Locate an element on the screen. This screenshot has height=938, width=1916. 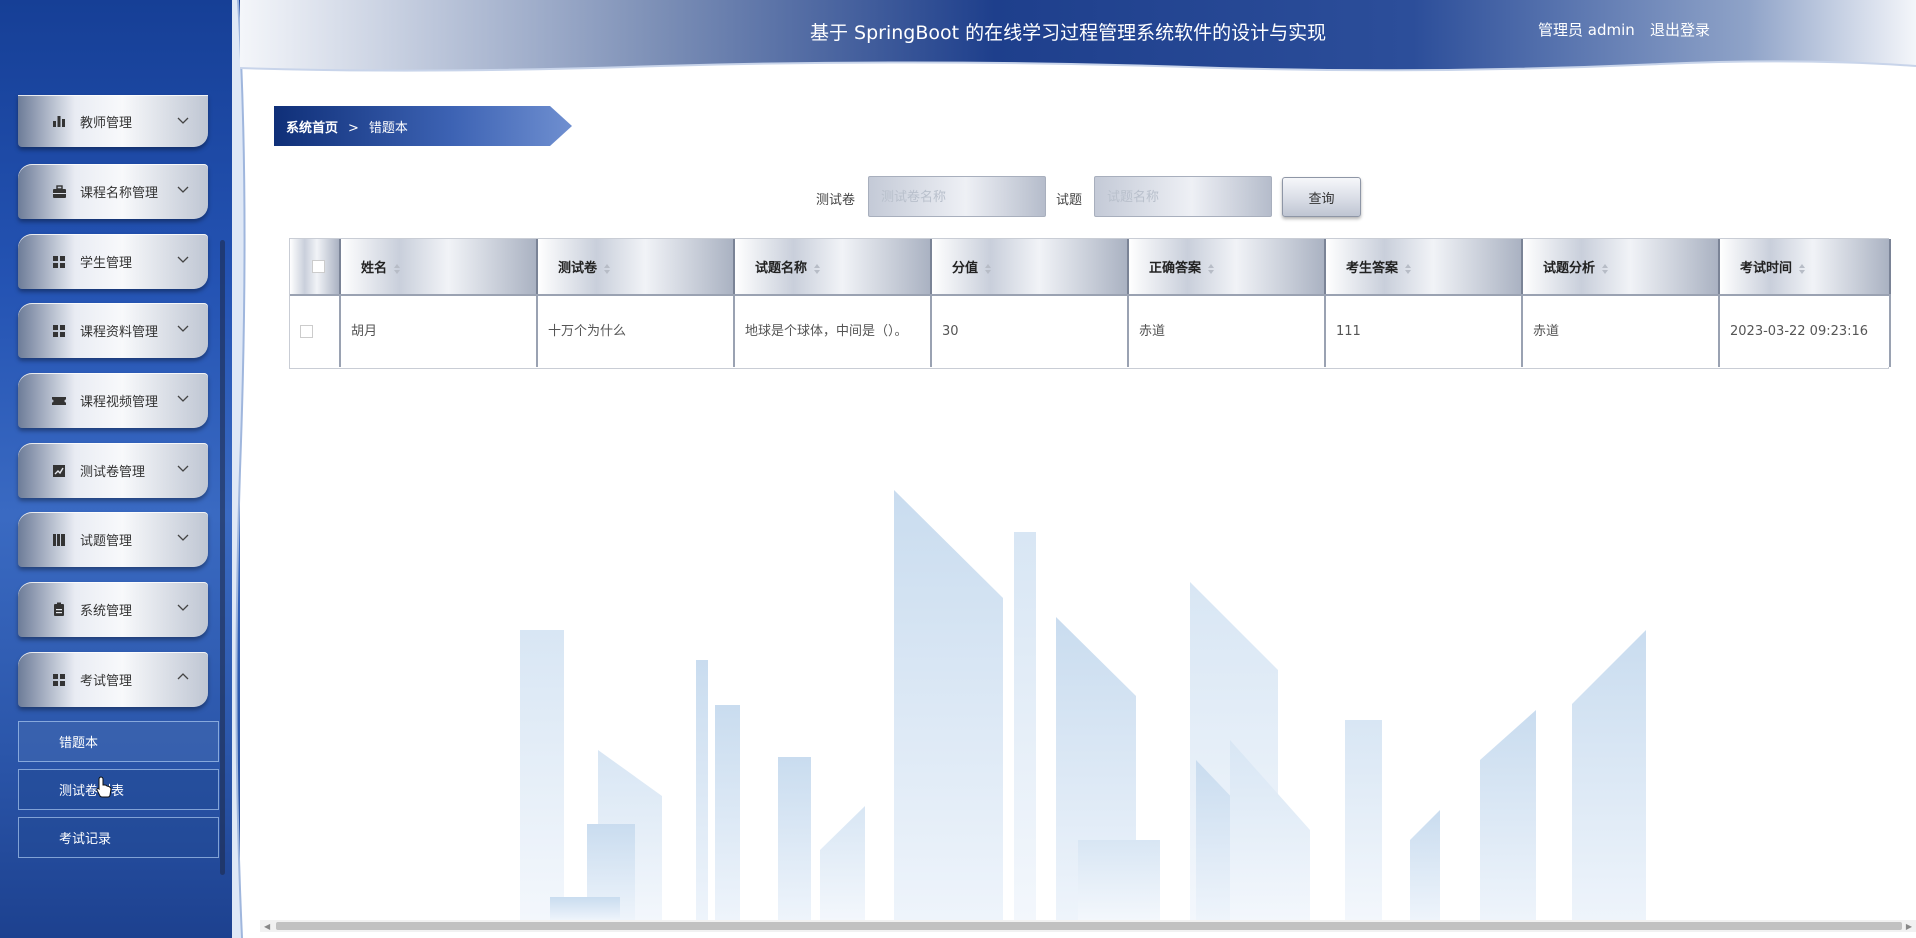
table-header-row: 姓名 测试卷 试题名称 分值 正确答案 考生答案 试题分析 考试时间 is located at coordinates (1090, 267).